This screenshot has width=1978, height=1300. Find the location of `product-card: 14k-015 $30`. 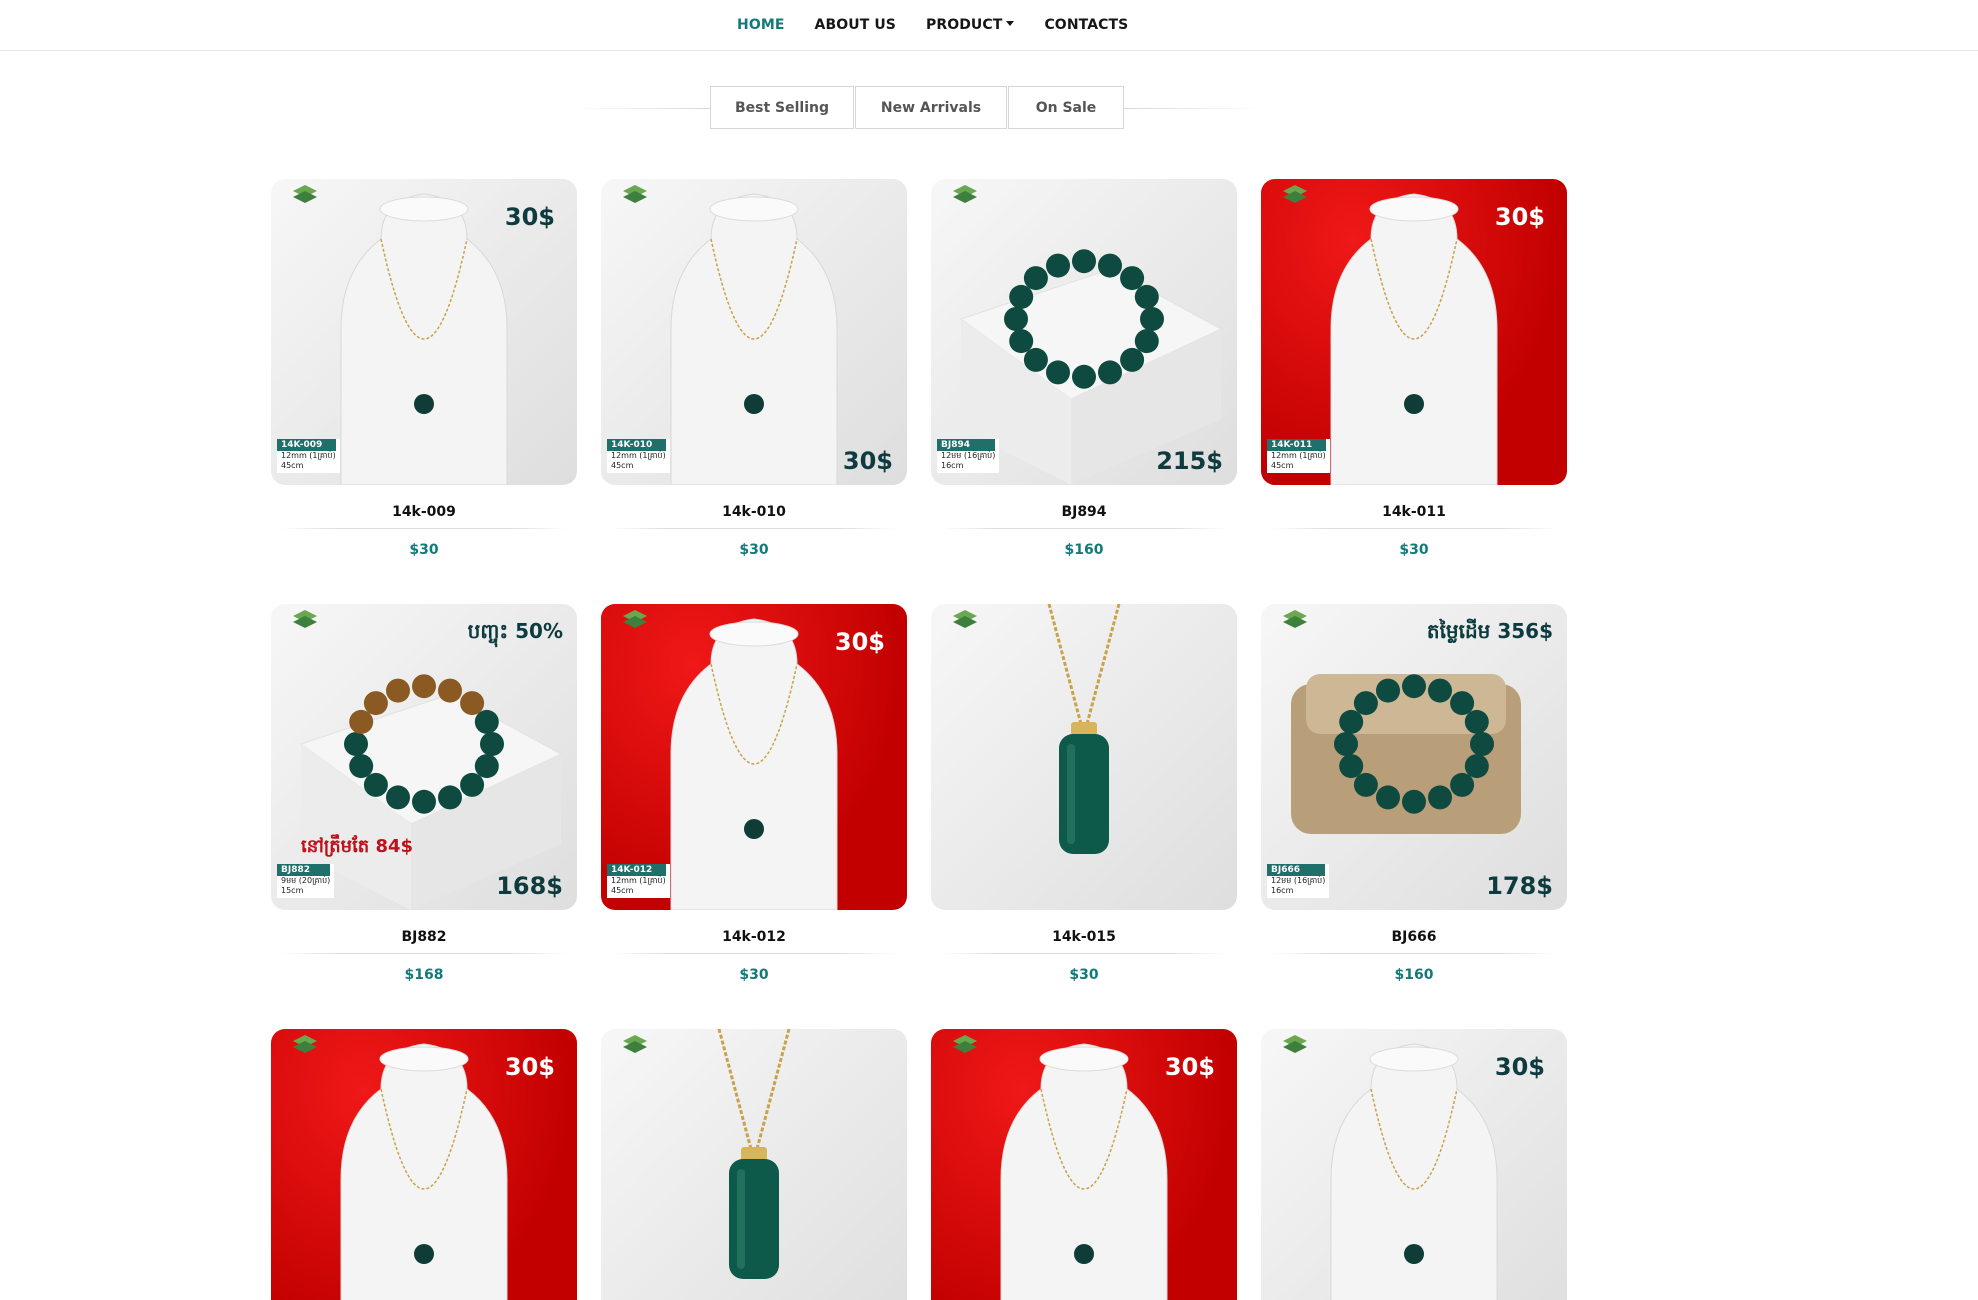

product-card: 14k-015 $30 is located at coordinates (1084, 793).